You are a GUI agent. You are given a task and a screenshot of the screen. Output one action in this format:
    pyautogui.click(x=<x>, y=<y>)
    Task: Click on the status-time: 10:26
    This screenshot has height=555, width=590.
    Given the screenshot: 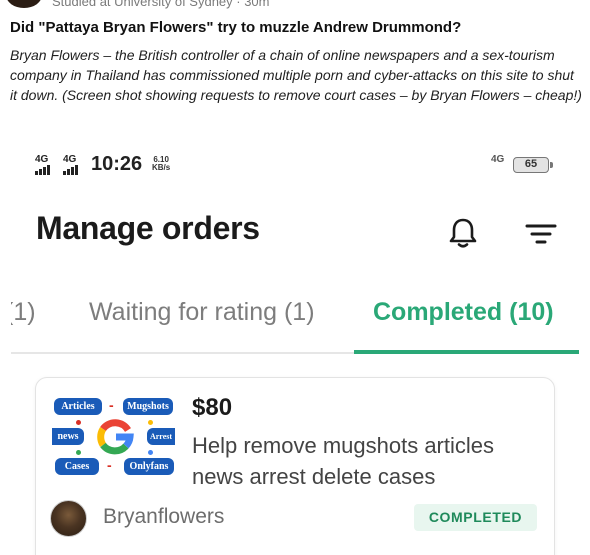 What is the action you would take?
    pyautogui.click(x=117, y=164)
    